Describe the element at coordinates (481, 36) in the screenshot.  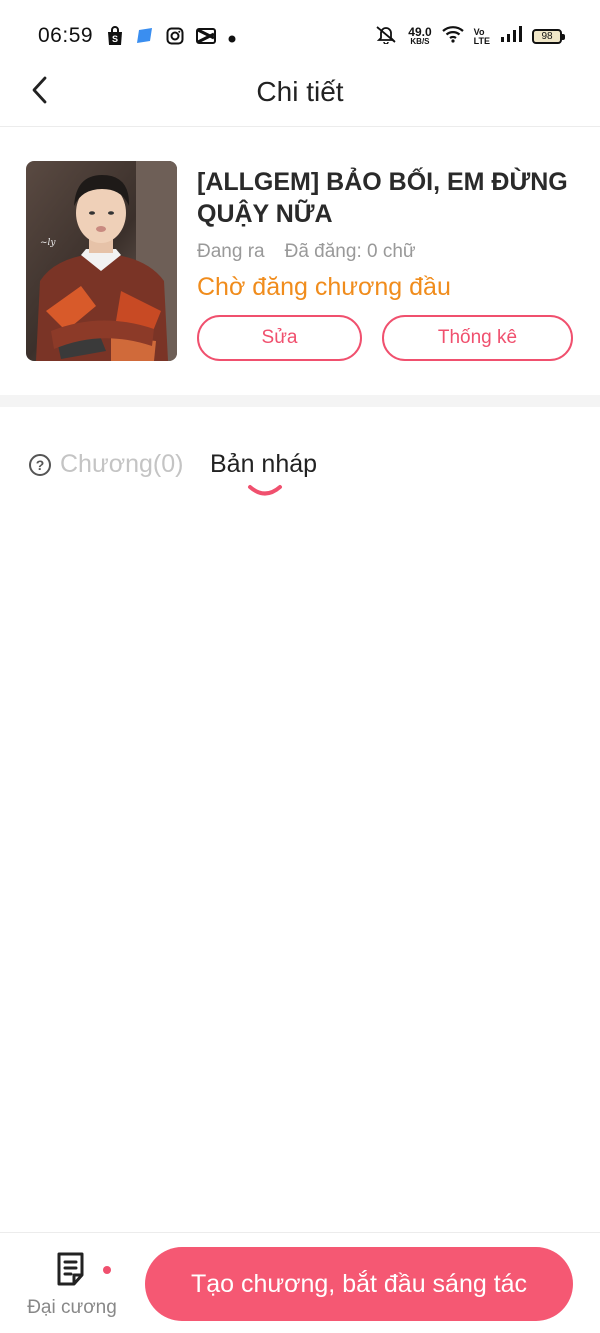
I see `volte-icon: Vo LTE` at that location.